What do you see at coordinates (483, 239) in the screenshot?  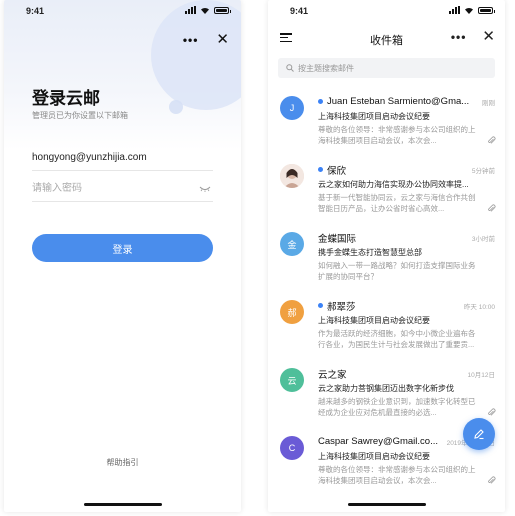 I see `mail-time: 3小时前` at bounding box center [483, 239].